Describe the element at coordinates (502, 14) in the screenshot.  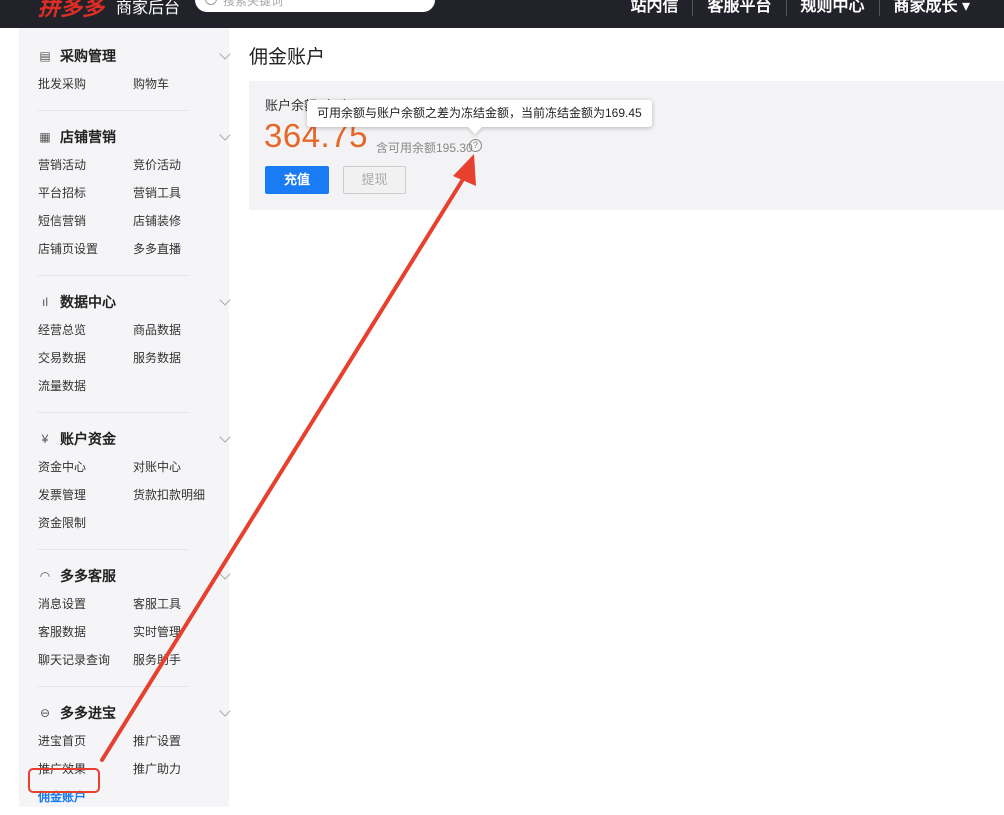
I see `top-navigation-bar: 拼多多 商家后台 搜索关键词 站内信 客服平台 规则中心 商家成长 ▾` at that location.